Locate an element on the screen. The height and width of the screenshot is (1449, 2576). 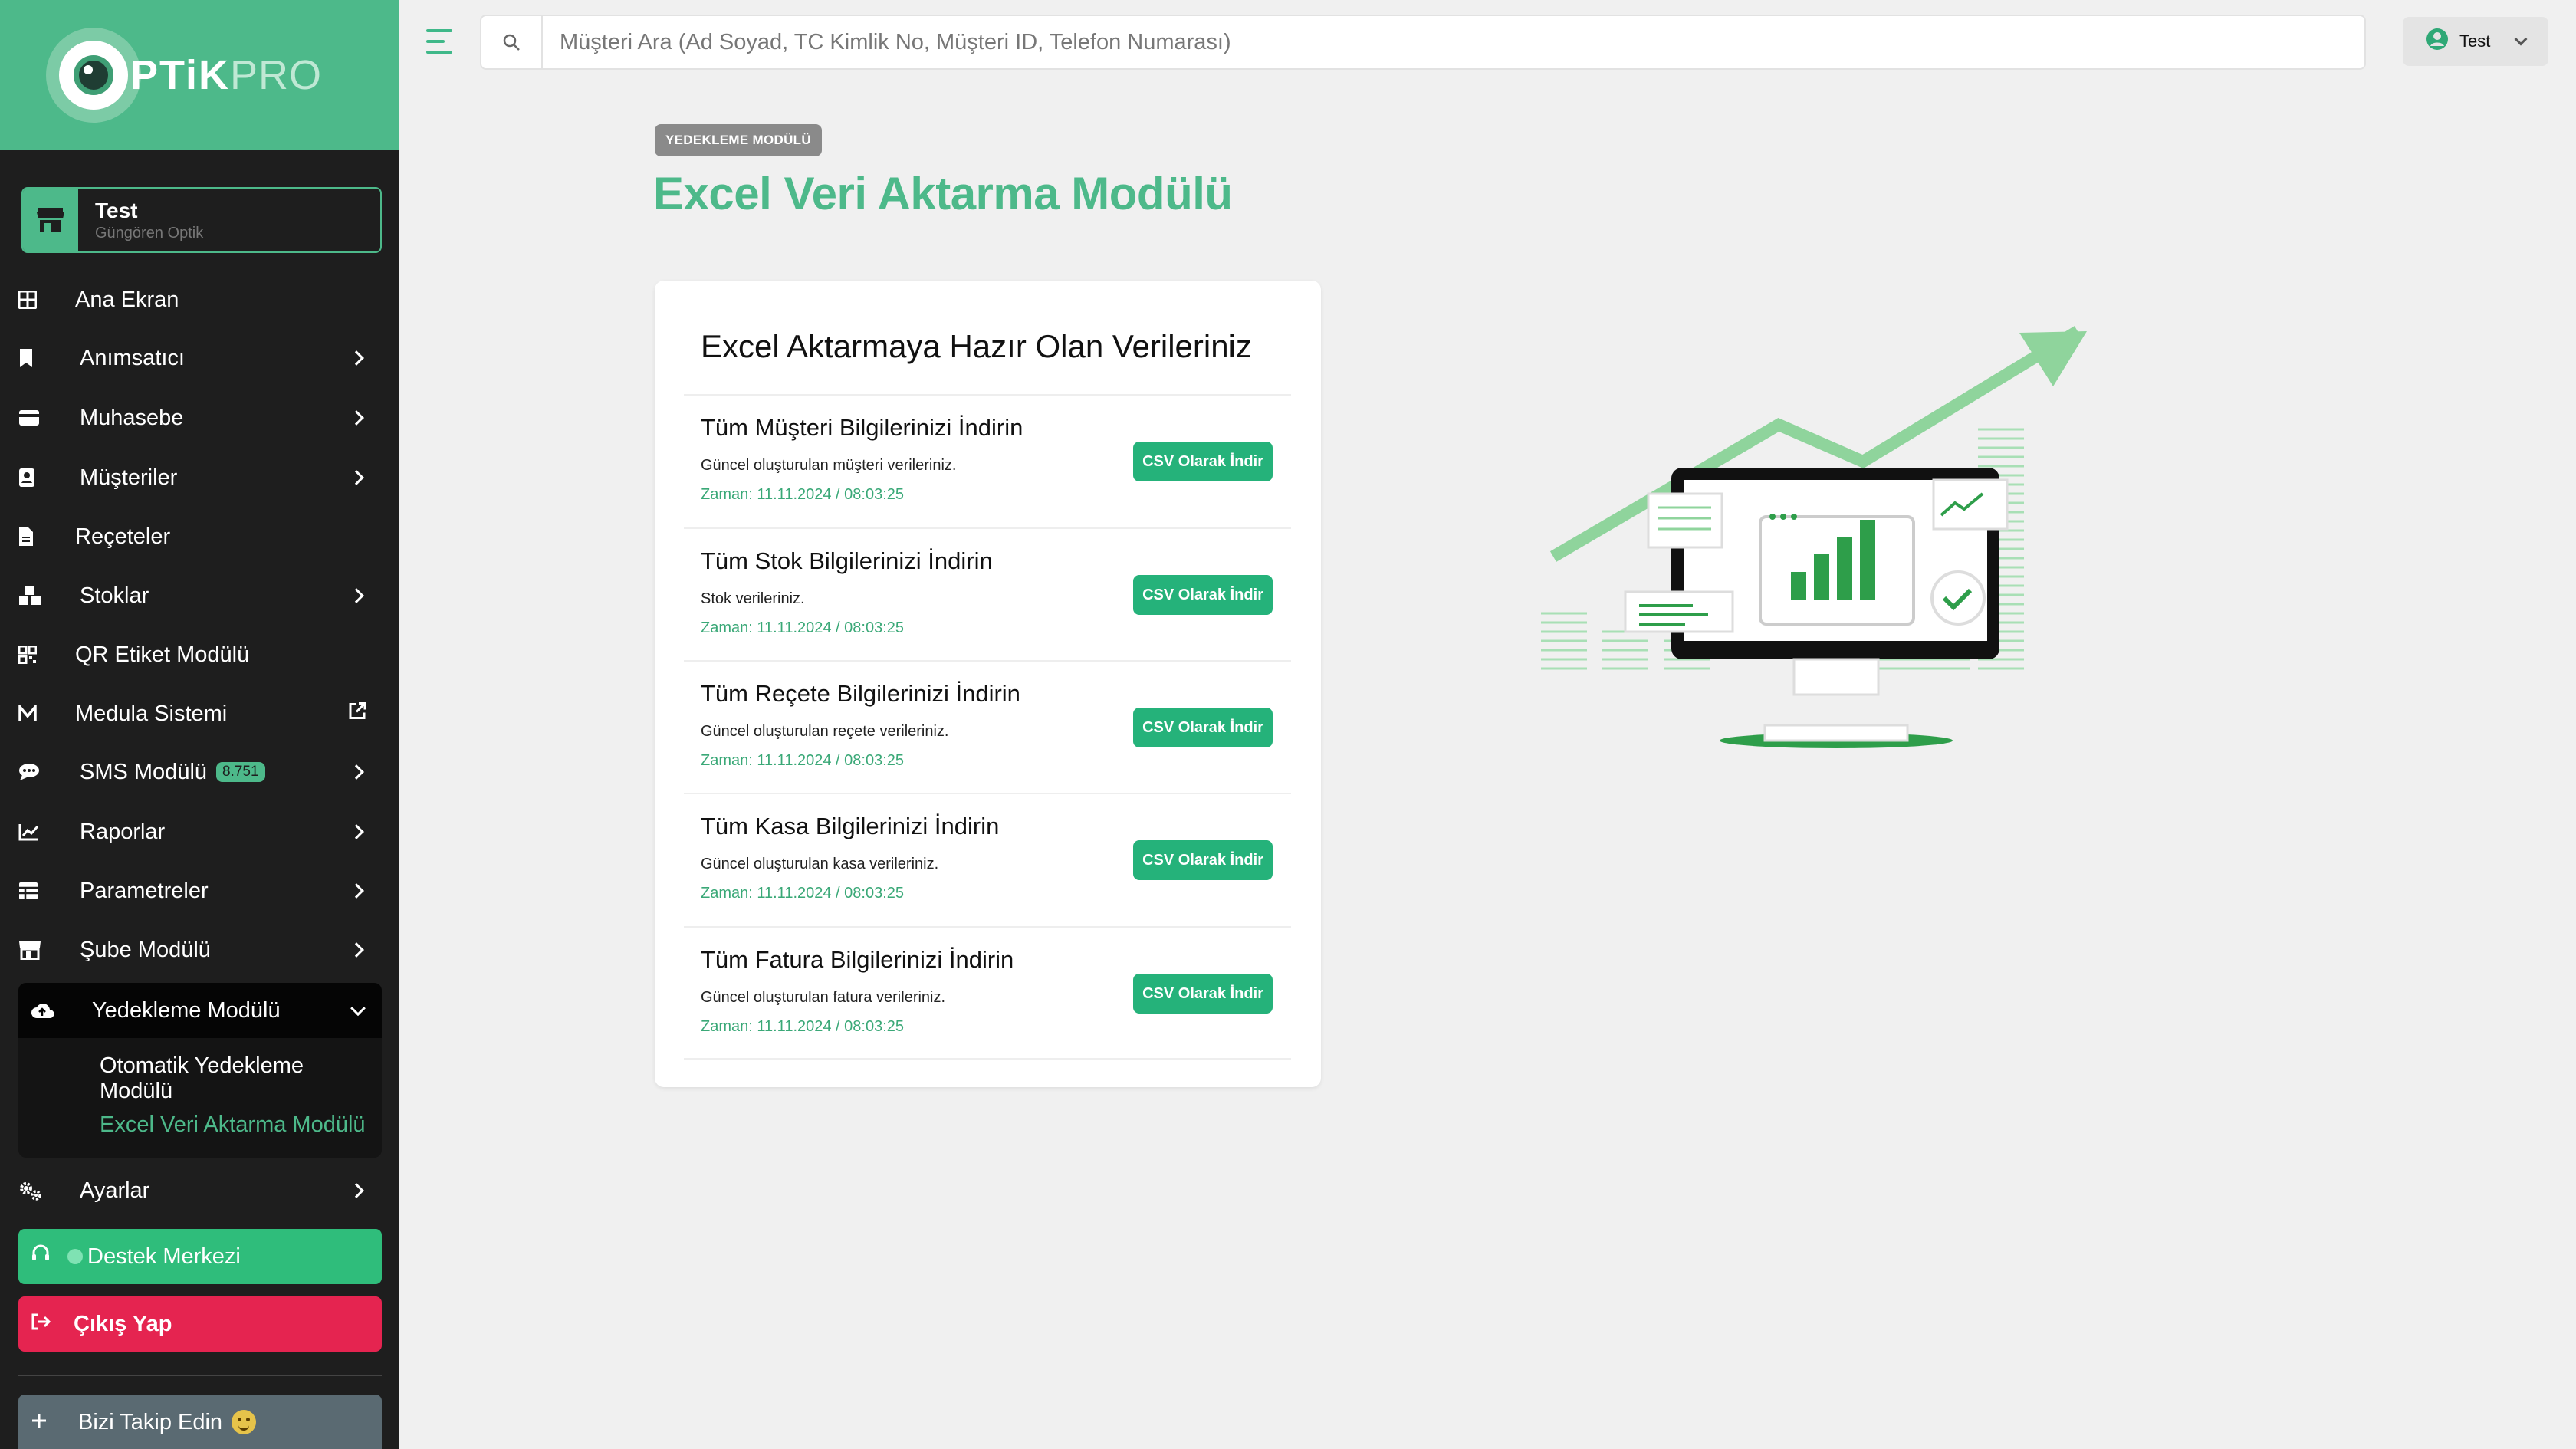
sidebar-subitem-excel-veri-aktarma: Excel Veri Aktarma Modülü is located at coordinates (233, 1125).